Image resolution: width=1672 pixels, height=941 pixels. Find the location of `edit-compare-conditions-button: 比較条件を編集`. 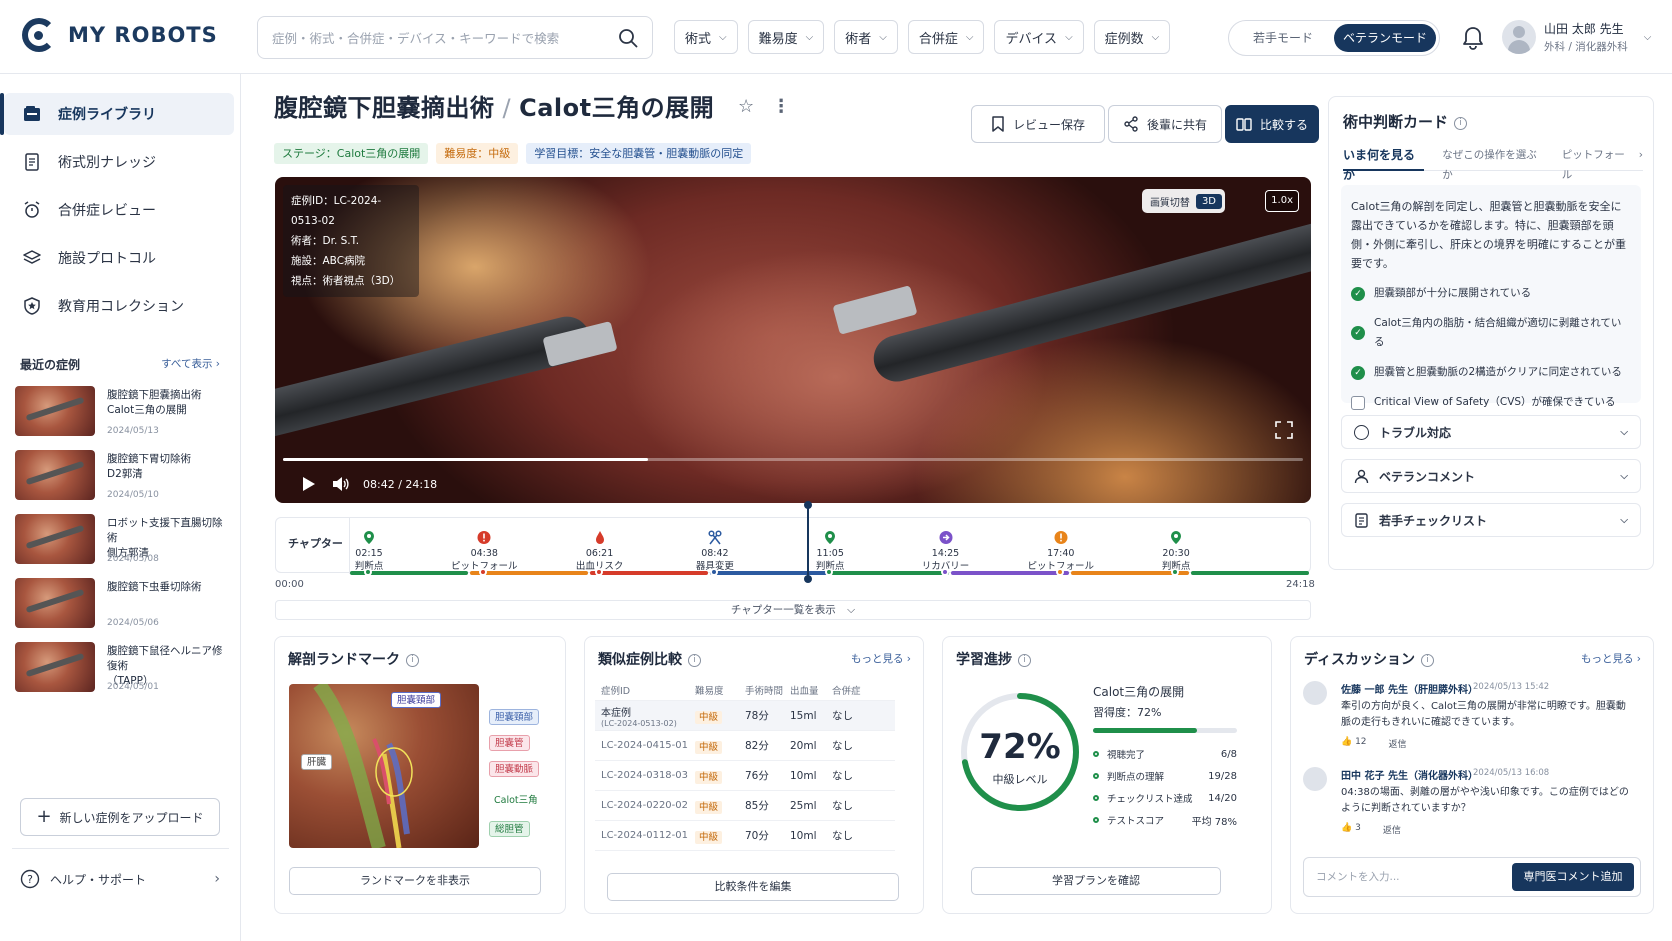

edit-compare-conditions-button: 比較条件を編集 is located at coordinates (753, 887).